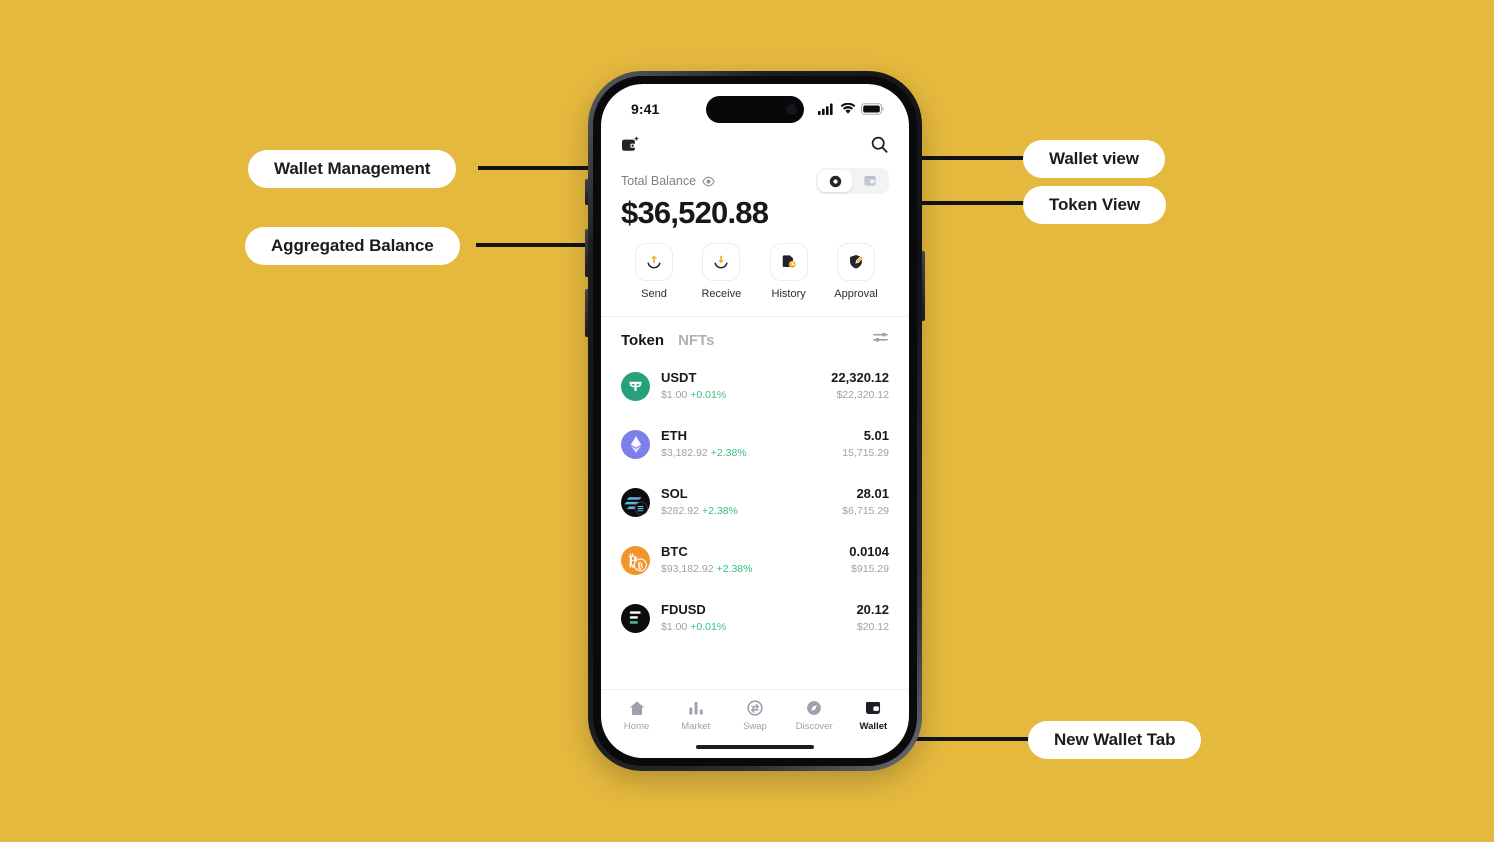 This screenshot has width=1494, height=842. What do you see at coordinates (352, 246) in the screenshot?
I see `callout-aggregated-balance: Aggregated Balance` at bounding box center [352, 246].